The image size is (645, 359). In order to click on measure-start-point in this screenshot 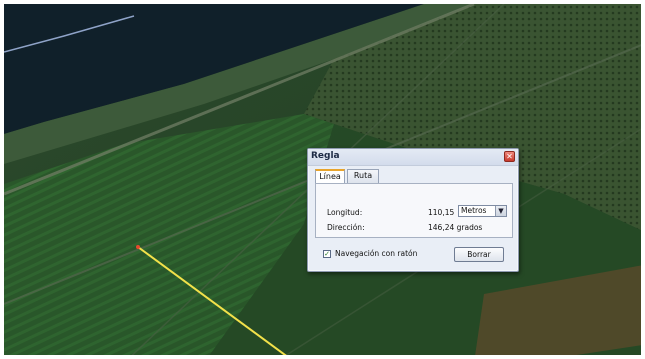, I will do `click(138, 247)`.